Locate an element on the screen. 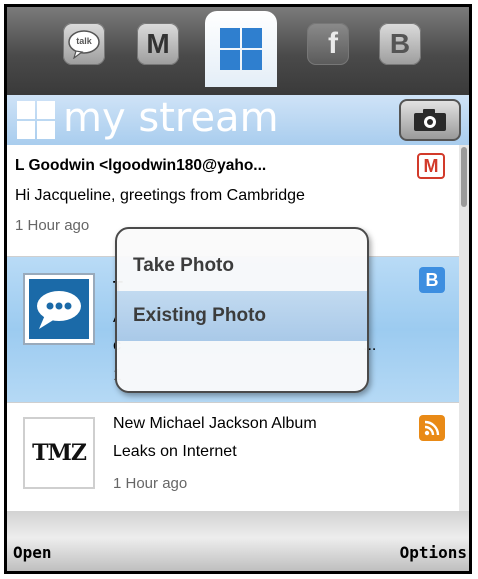  thumb-text: TMZ is located at coordinates (59, 453).